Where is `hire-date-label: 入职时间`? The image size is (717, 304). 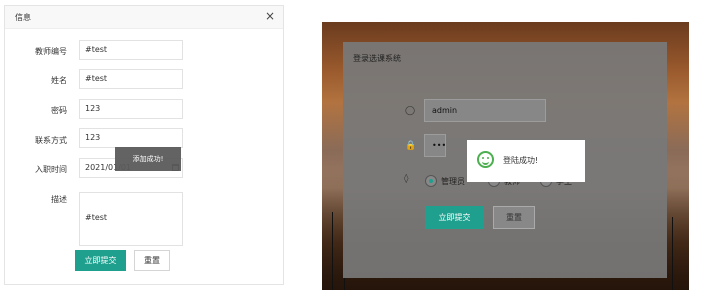
hire-date-label: 入职时间 is located at coordinates (51, 169).